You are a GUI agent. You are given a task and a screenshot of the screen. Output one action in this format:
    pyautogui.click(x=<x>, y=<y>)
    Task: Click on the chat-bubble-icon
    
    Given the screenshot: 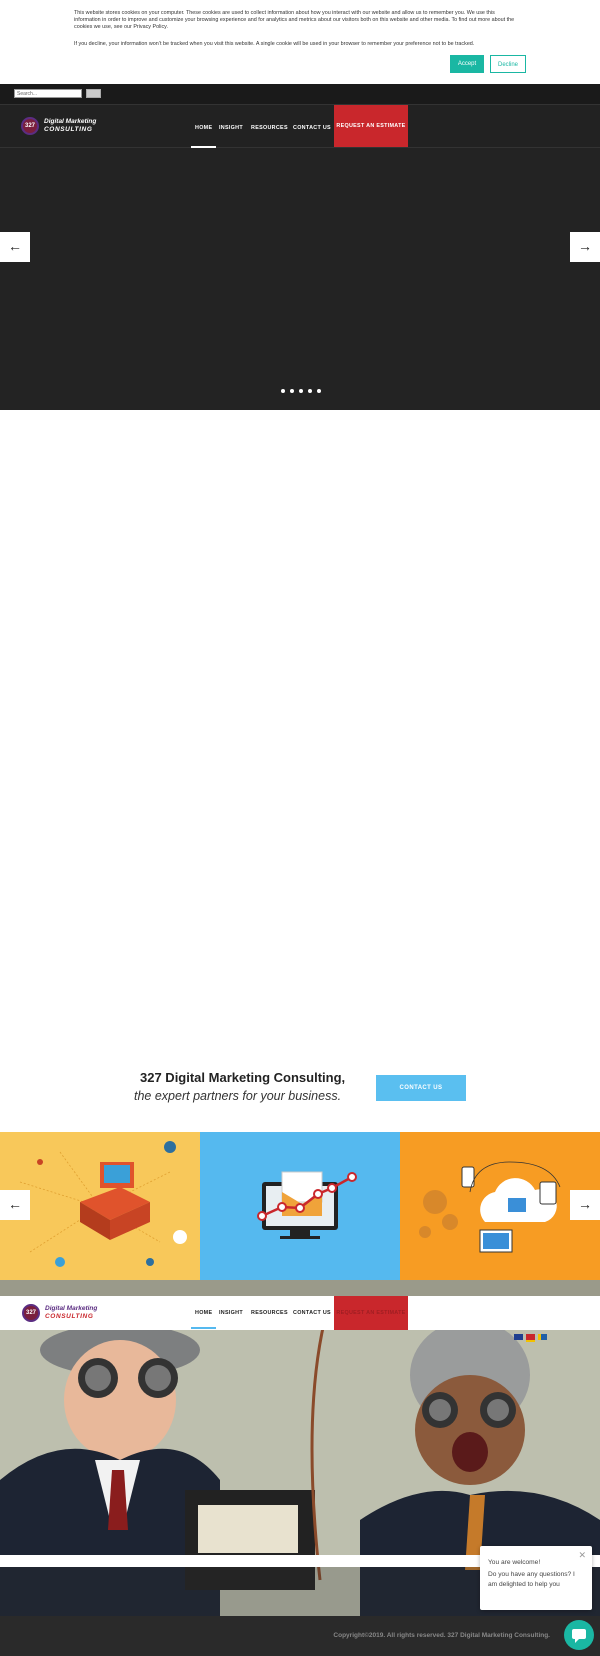 What is the action you would take?
    pyautogui.click(x=579, y=1636)
    